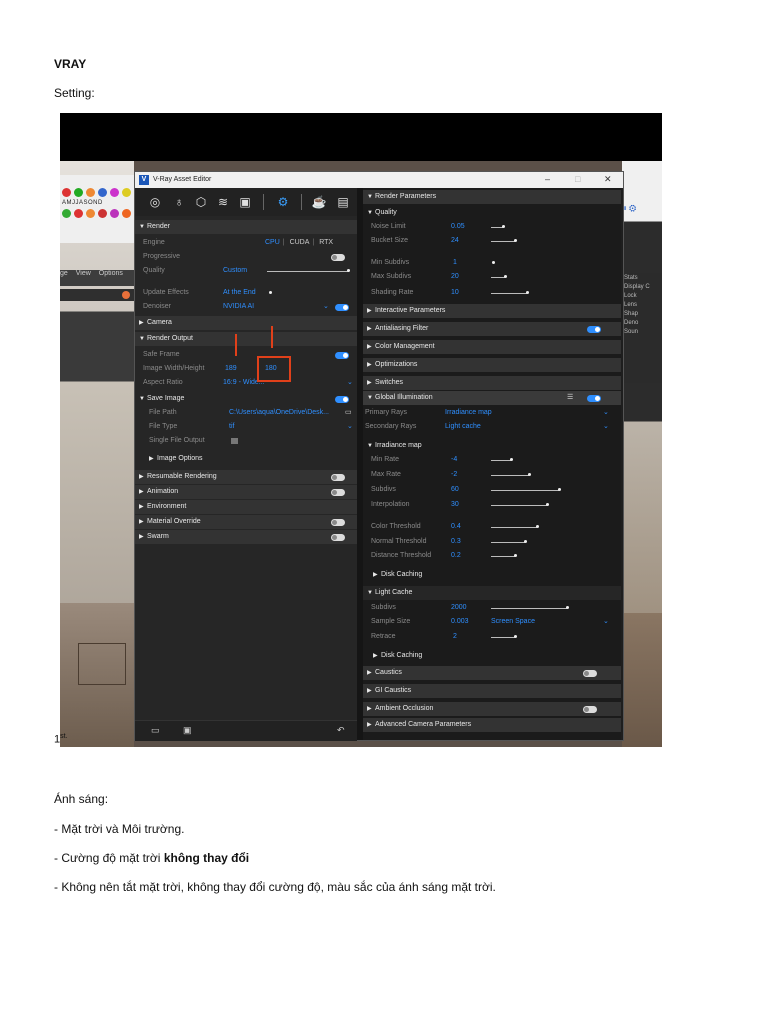 This screenshot has width=768, height=1024. Describe the element at coordinates (503, 241) in the screenshot. I see `bucket-size-slider` at that location.